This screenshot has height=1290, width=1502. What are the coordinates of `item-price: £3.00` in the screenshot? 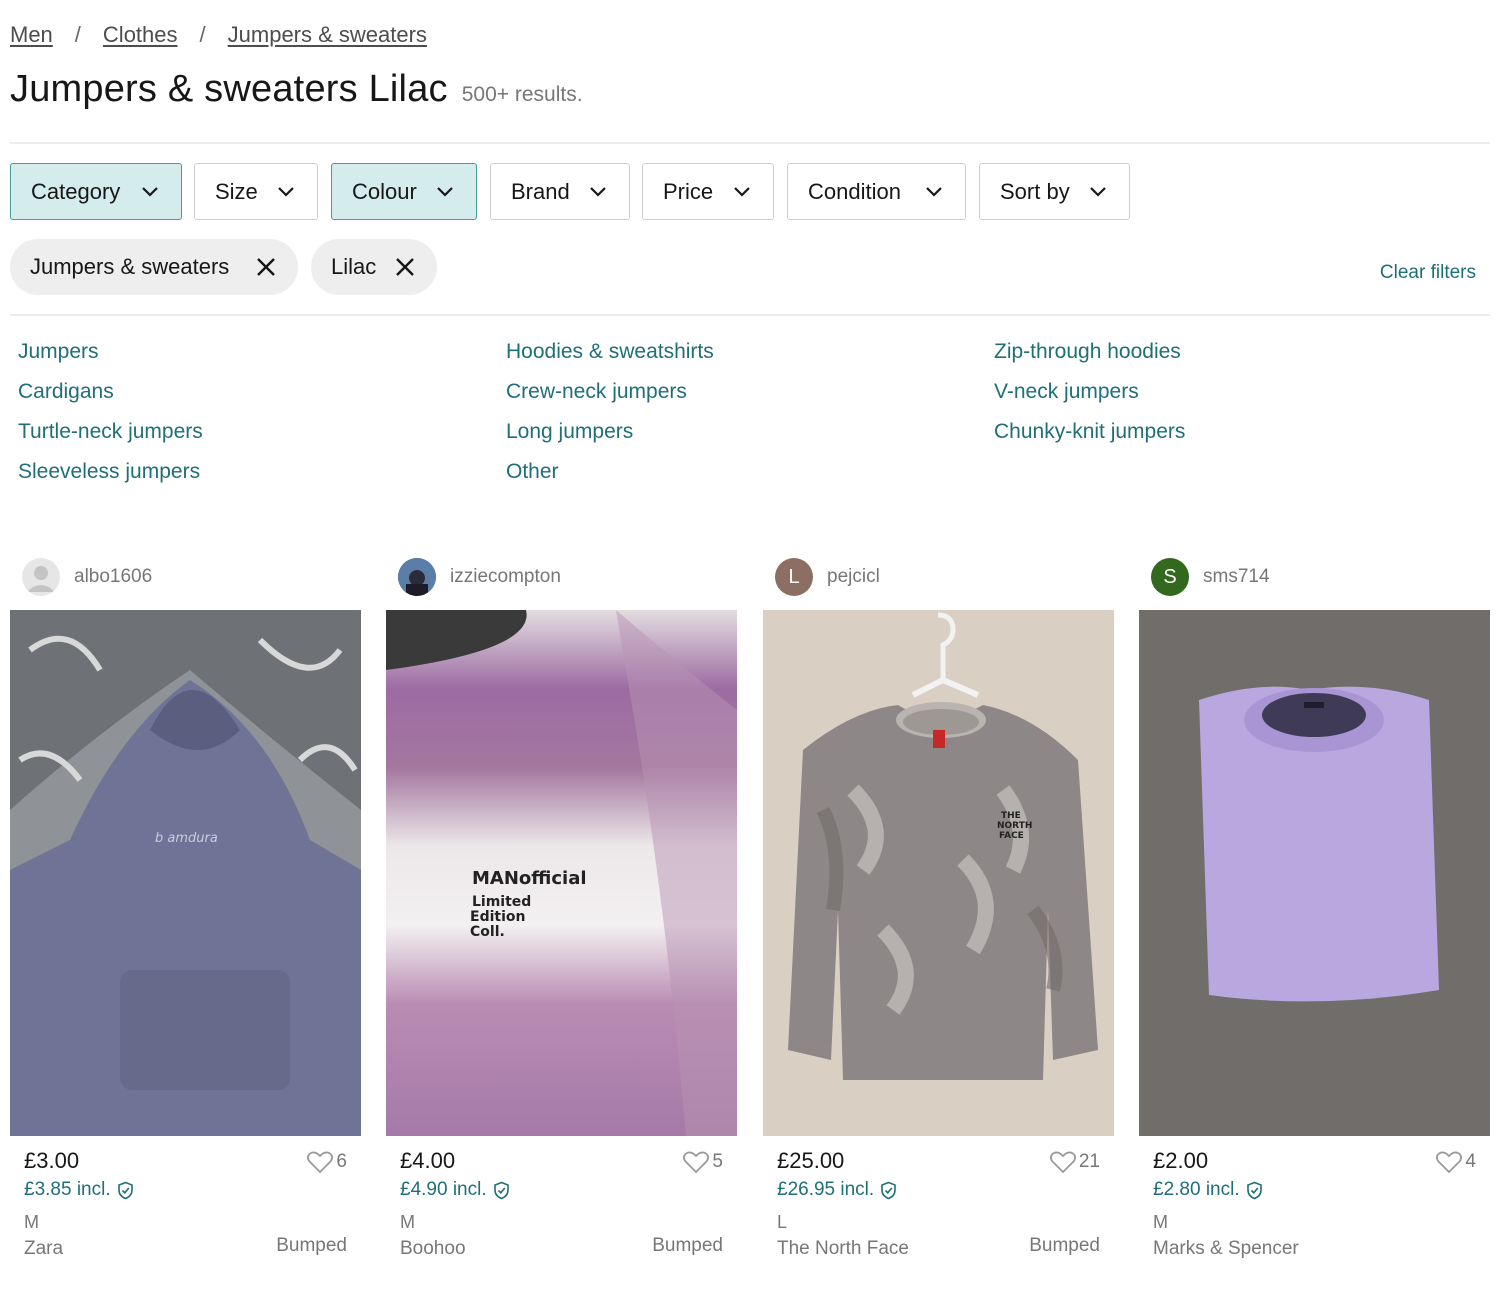 It's located at (52, 1160).